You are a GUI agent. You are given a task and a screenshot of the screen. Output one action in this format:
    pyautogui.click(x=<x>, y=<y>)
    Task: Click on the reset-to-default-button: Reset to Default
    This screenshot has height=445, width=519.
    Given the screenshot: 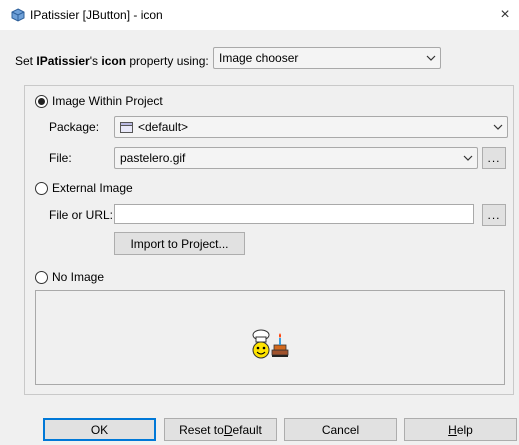 What is the action you would take?
    pyautogui.click(x=220, y=429)
    